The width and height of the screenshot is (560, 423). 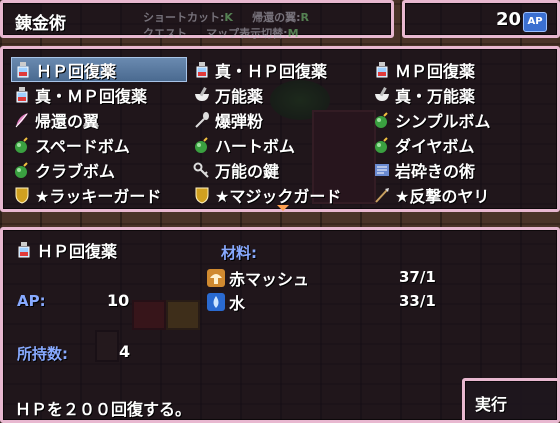 I want to click on recipe-item-label: 万能の鍵, so click(x=247, y=171).